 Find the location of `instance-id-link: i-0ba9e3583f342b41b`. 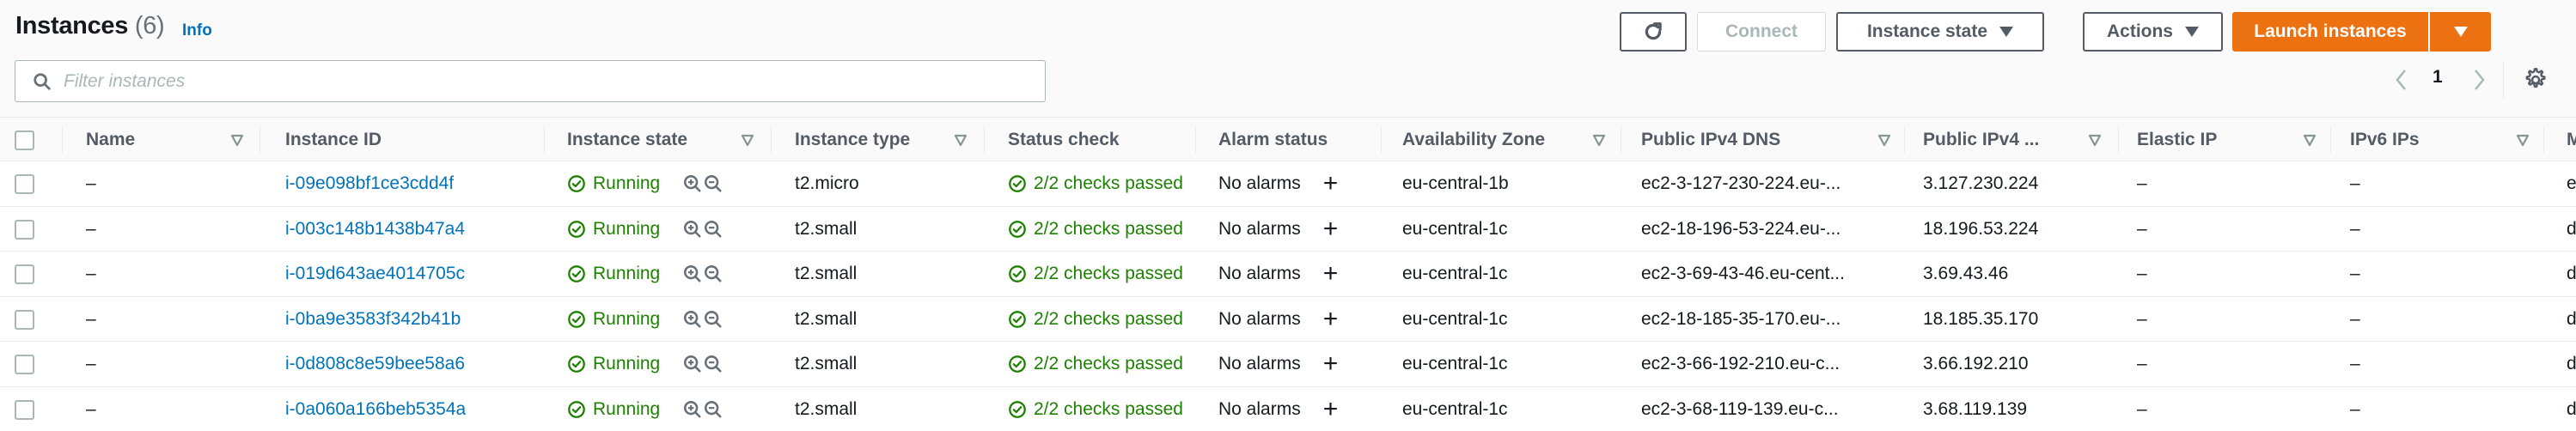

instance-id-link: i-0ba9e3583f342b41b is located at coordinates (373, 319).